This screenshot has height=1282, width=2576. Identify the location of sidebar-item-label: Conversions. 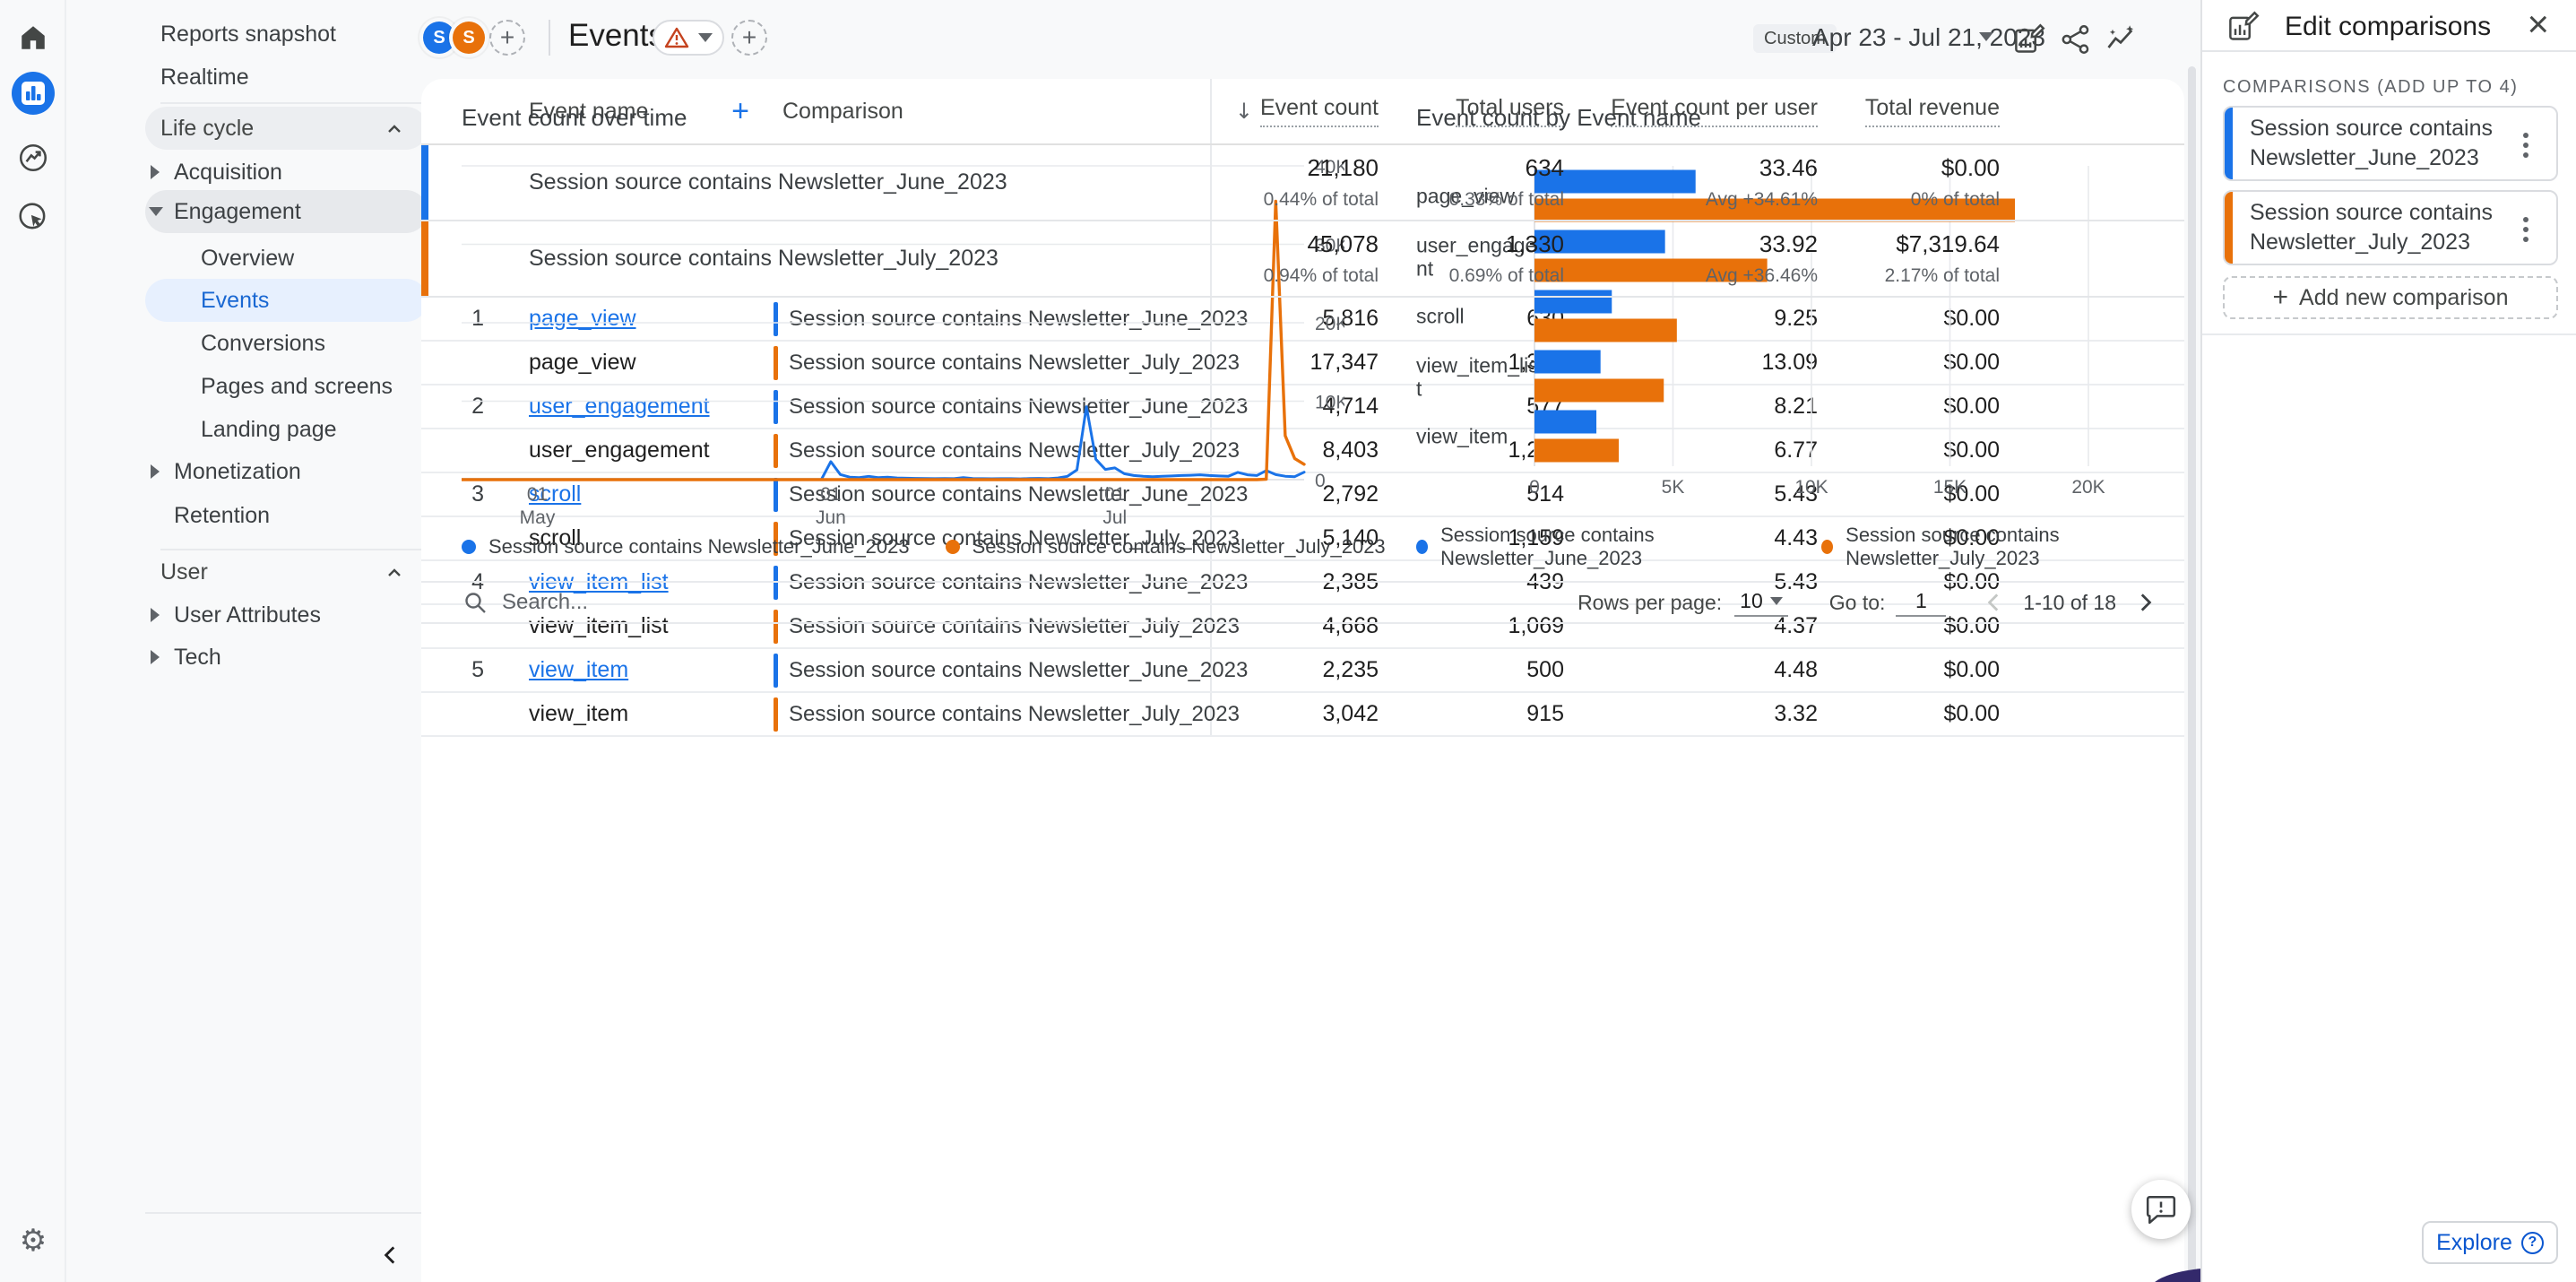
(263, 343).